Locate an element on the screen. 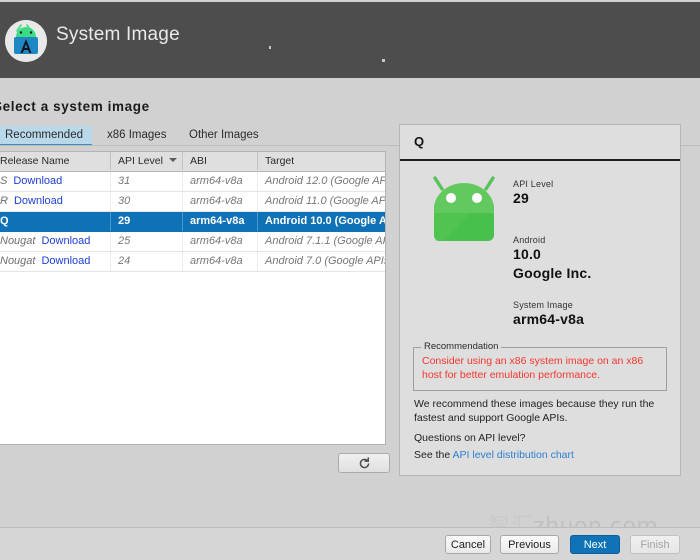 The image size is (700, 560). table-row-selected: Q 29 arm64-v8a Android 10.0 (Google APIs is located at coordinates (192, 222).